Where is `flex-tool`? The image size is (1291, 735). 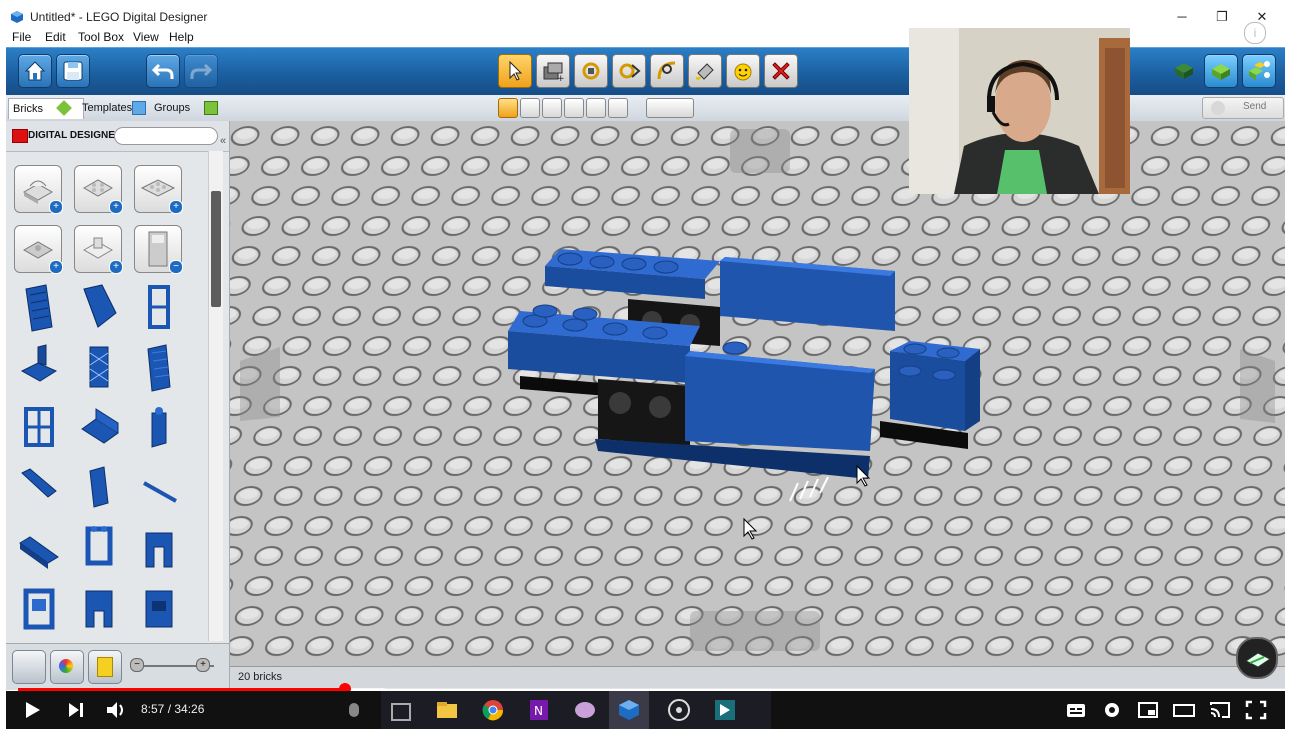 flex-tool is located at coordinates (667, 71).